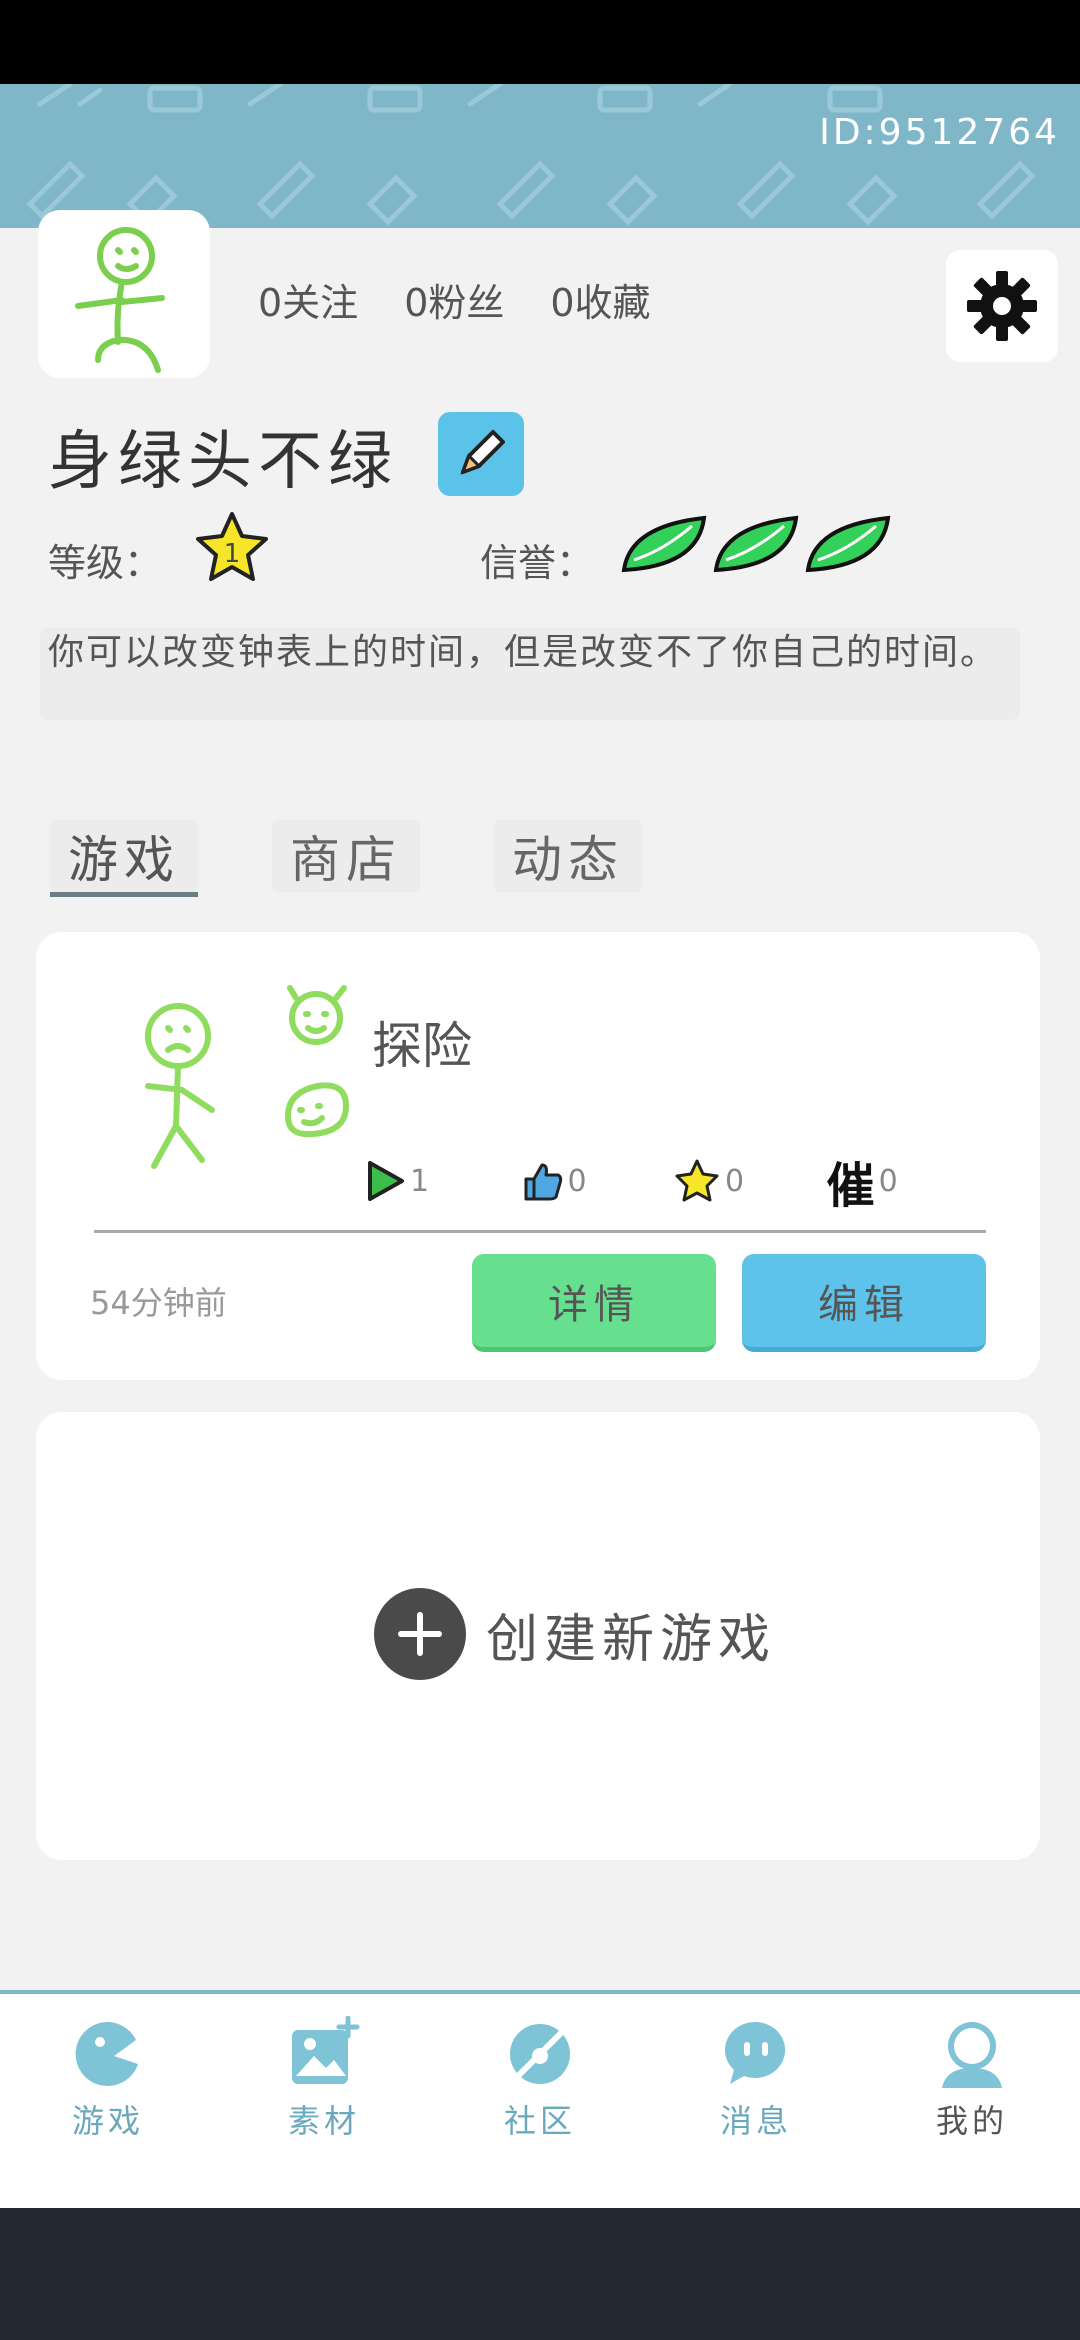  I want to click on urge-count: 0, so click(888, 1181).